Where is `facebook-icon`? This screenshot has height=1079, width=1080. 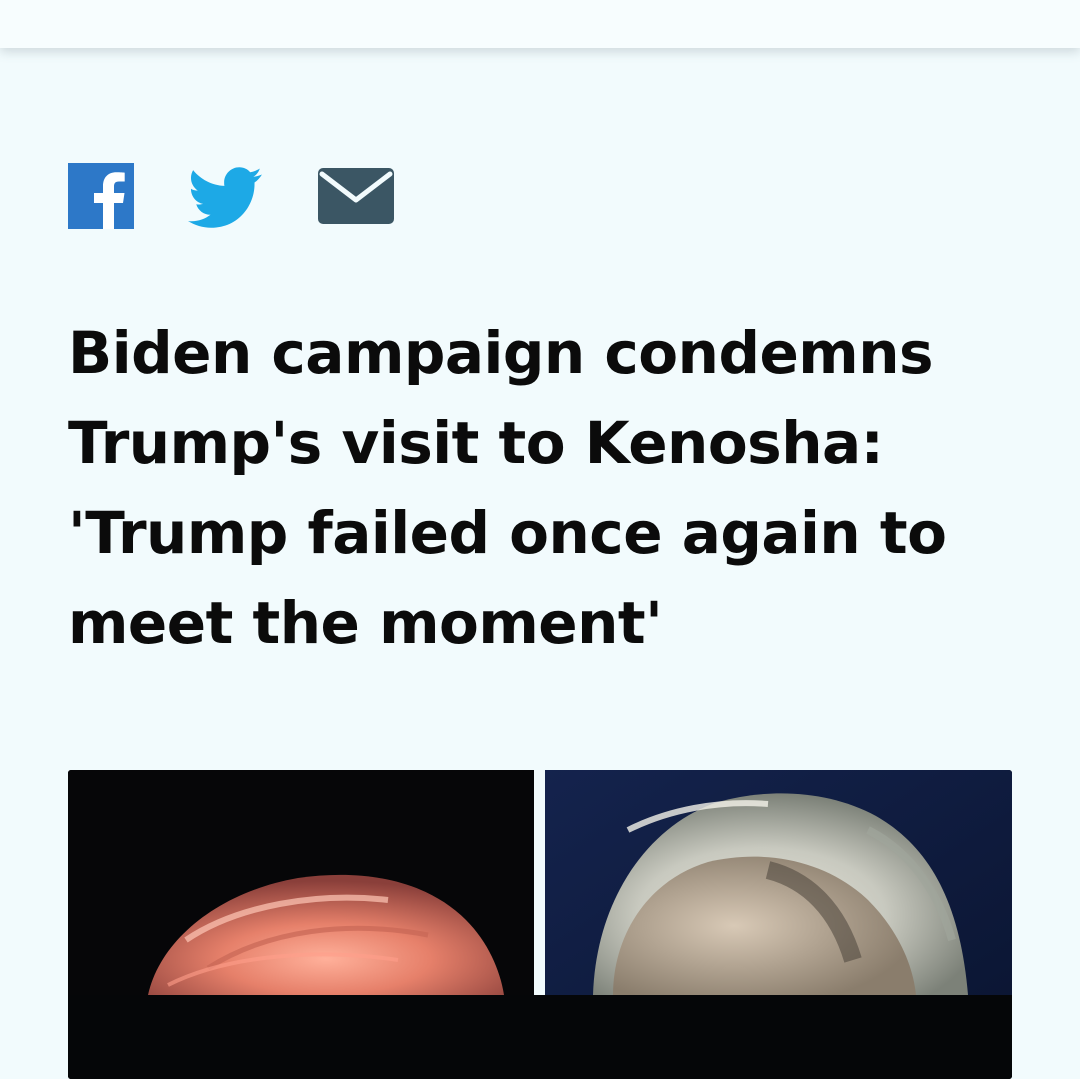
facebook-icon is located at coordinates (101, 196).